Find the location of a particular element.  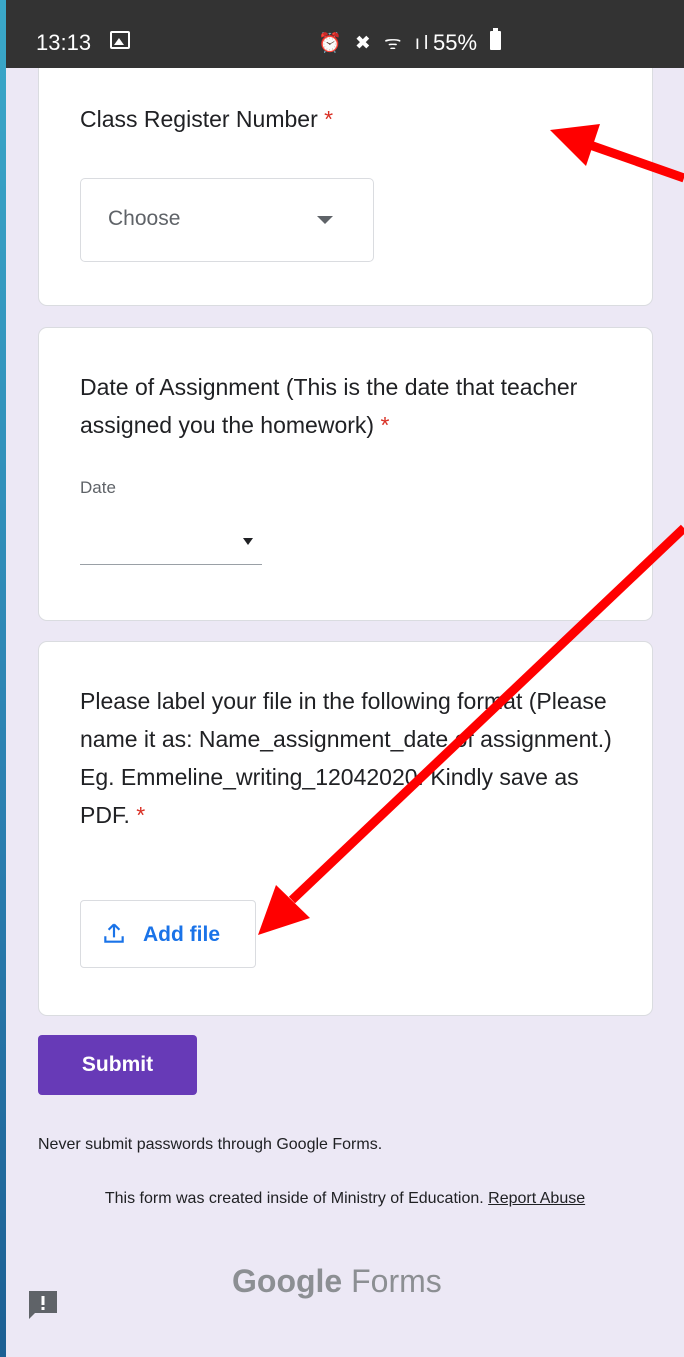

logo-google-text: Google is located at coordinates (287, 1281).